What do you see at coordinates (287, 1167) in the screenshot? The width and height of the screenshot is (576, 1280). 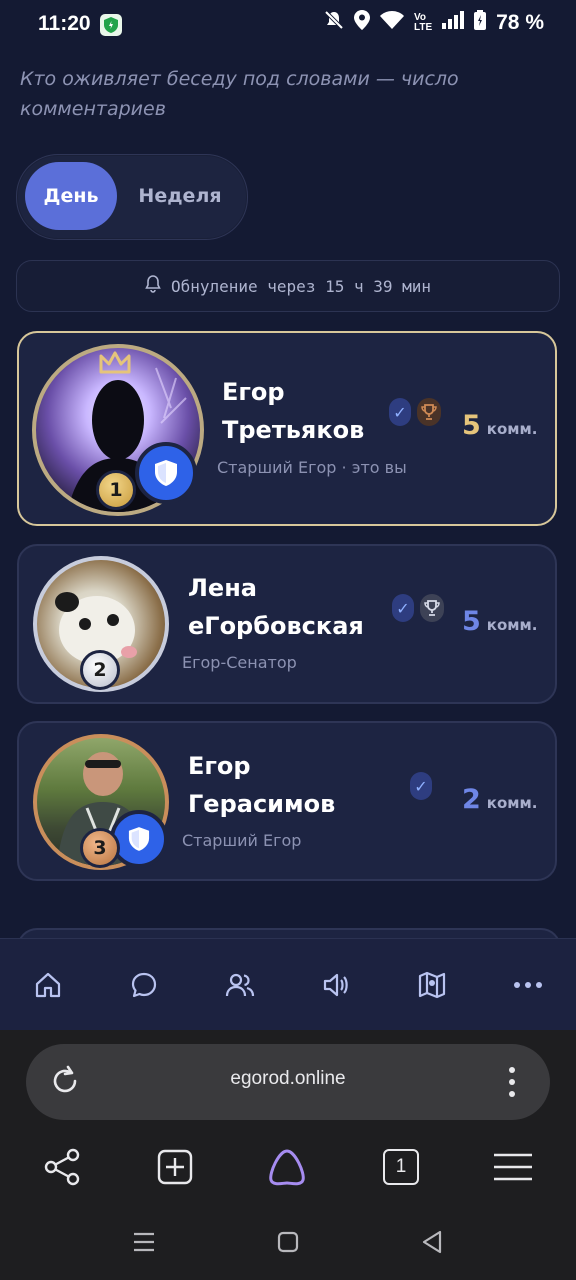 I see `alice-assistant-icon` at bounding box center [287, 1167].